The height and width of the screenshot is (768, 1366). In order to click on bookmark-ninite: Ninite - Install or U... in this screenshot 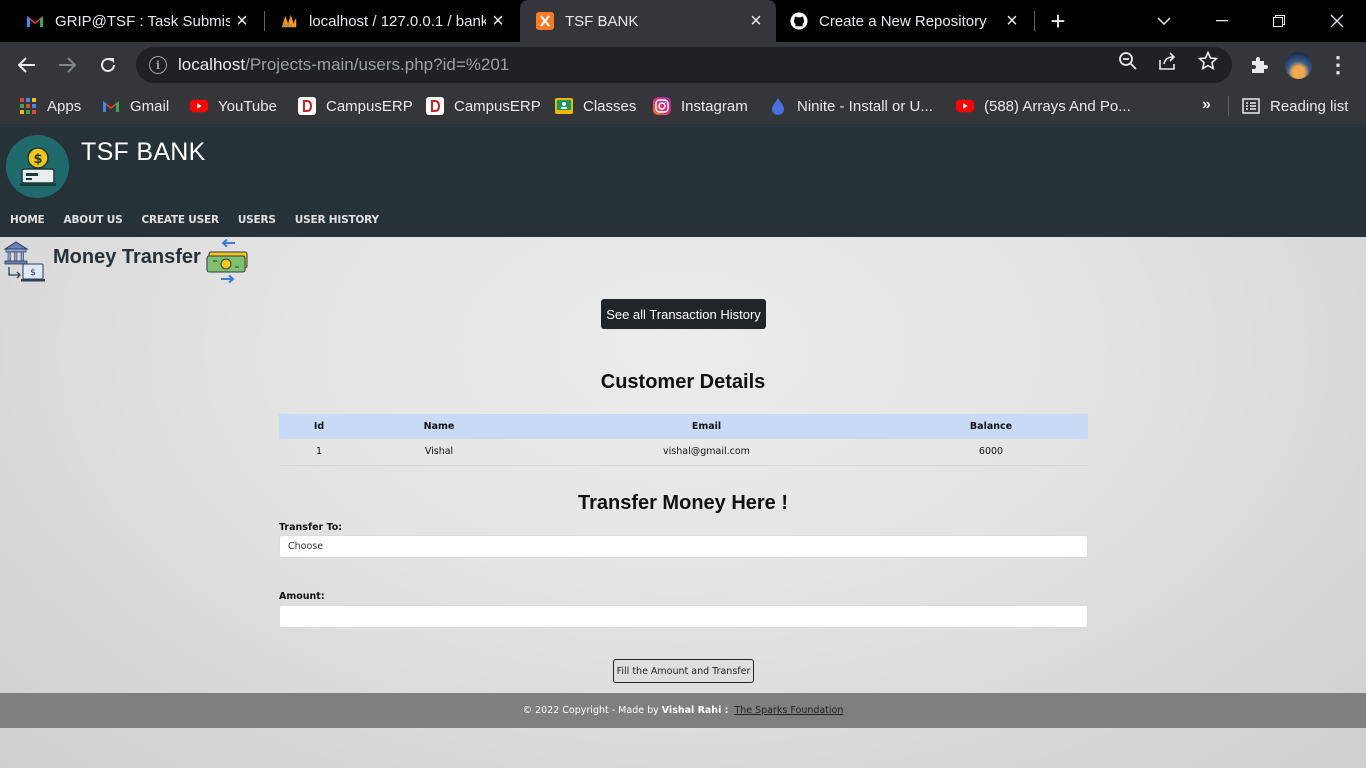, I will do `click(851, 106)`.